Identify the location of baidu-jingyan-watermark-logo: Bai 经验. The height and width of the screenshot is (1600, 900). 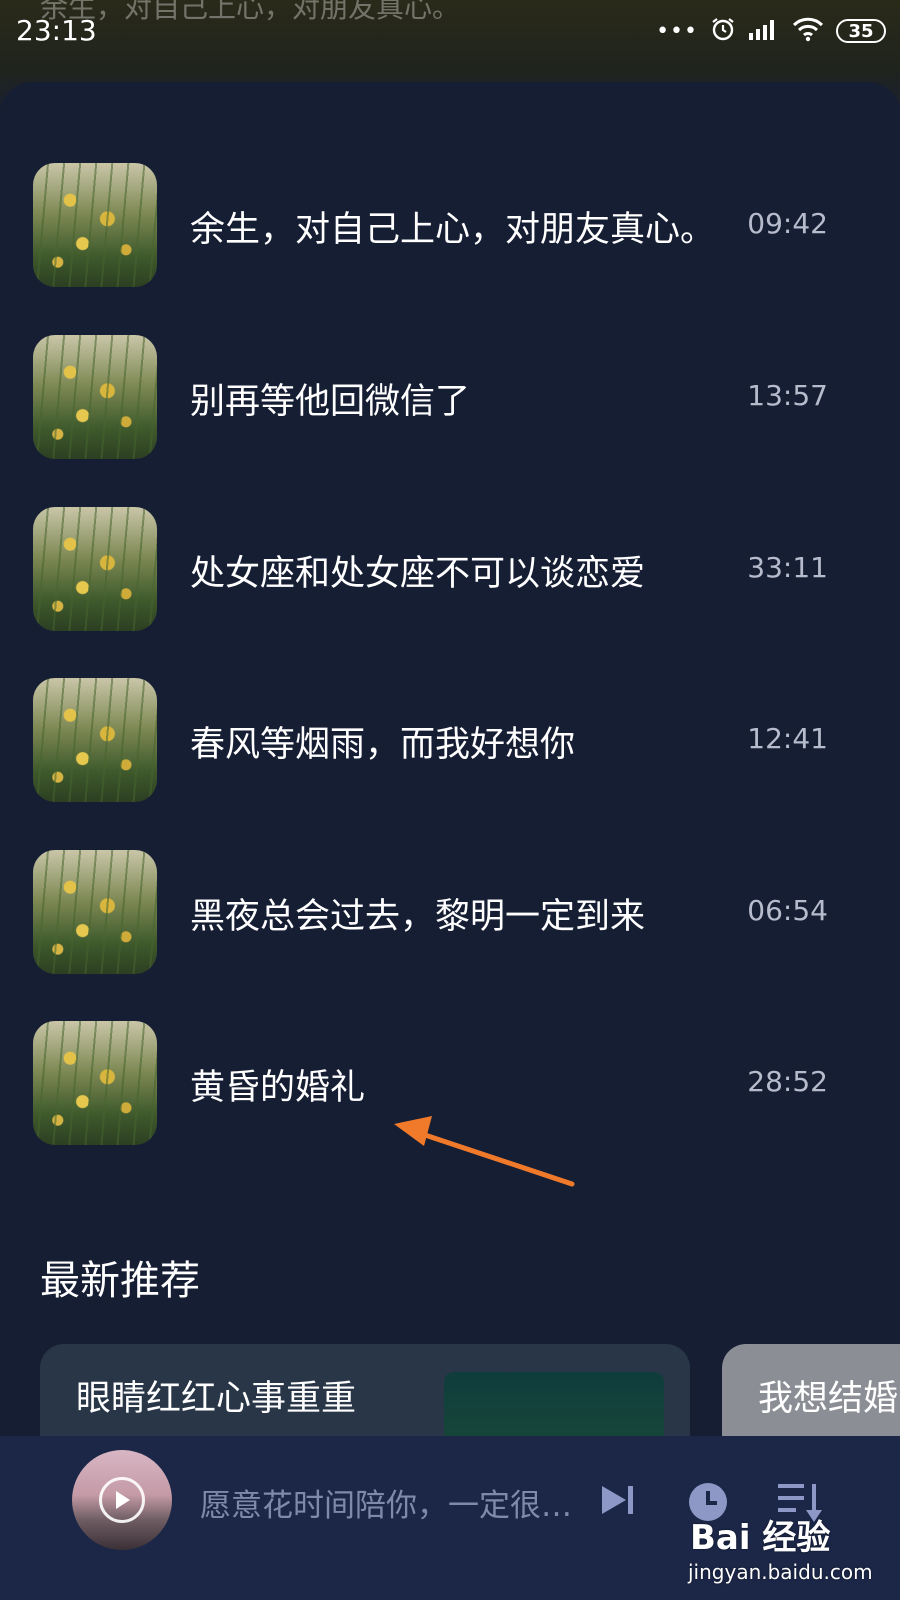
(760, 1538).